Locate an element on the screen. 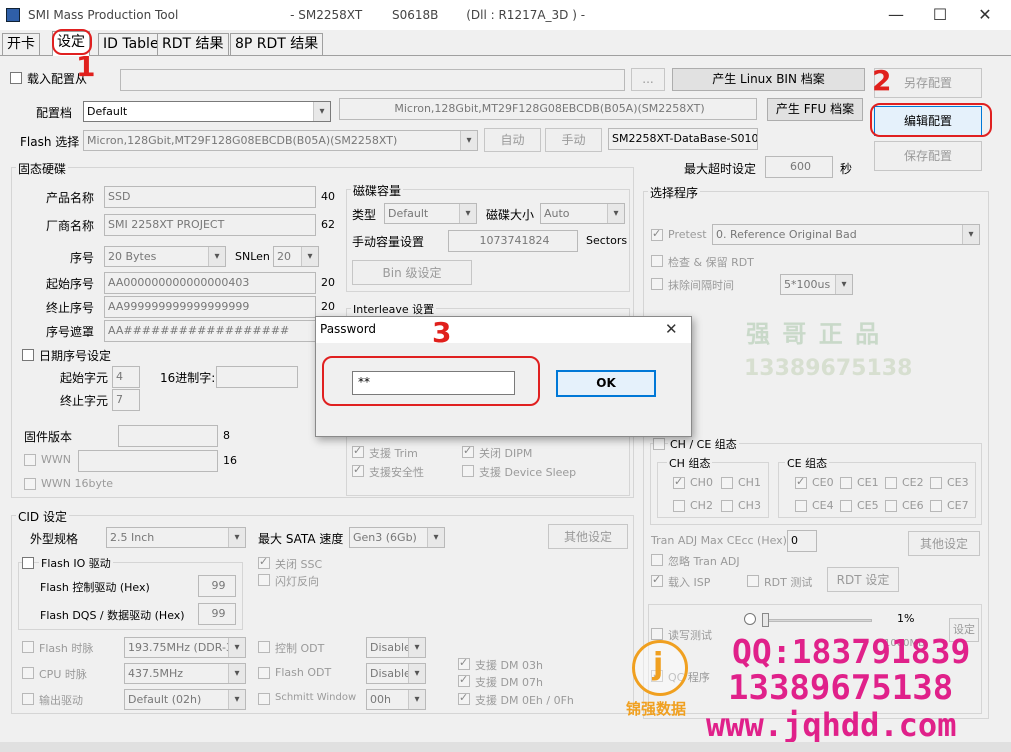  hex-char-input is located at coordinates (257, 377).